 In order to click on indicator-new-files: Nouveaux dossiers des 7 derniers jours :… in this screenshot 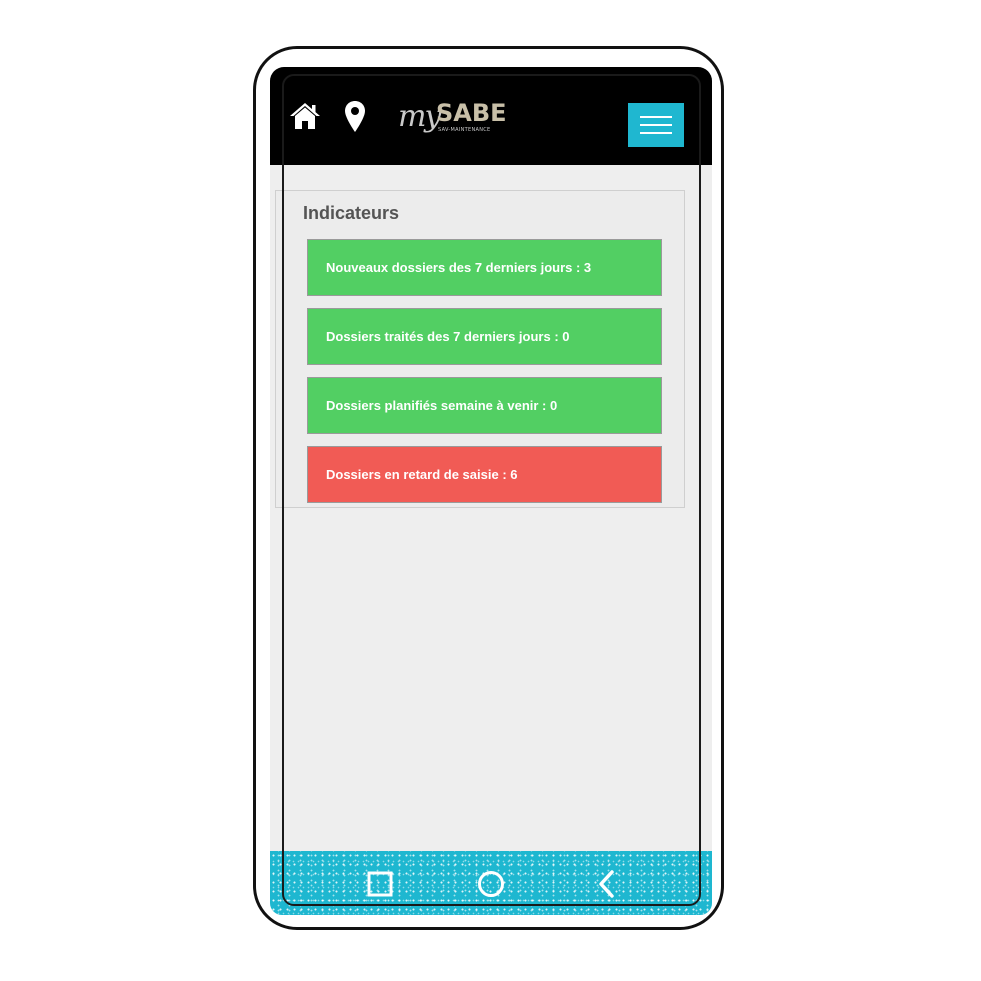, I will do `click(484, 267)`.